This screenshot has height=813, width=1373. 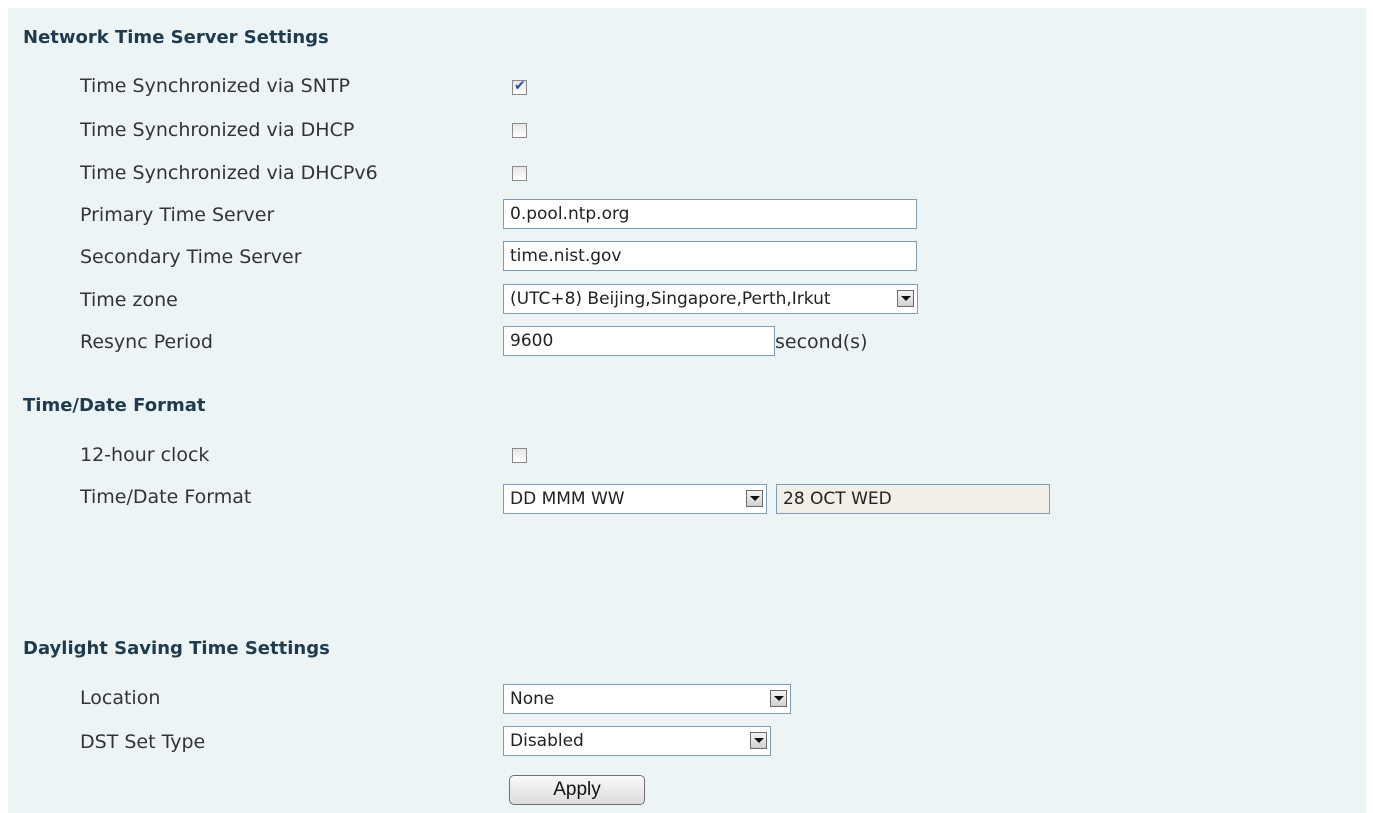 I want to click on time-zone-select: (UTC+8) Beijing,Singapore,Perth,Irkut, so click(x=710, y=299).